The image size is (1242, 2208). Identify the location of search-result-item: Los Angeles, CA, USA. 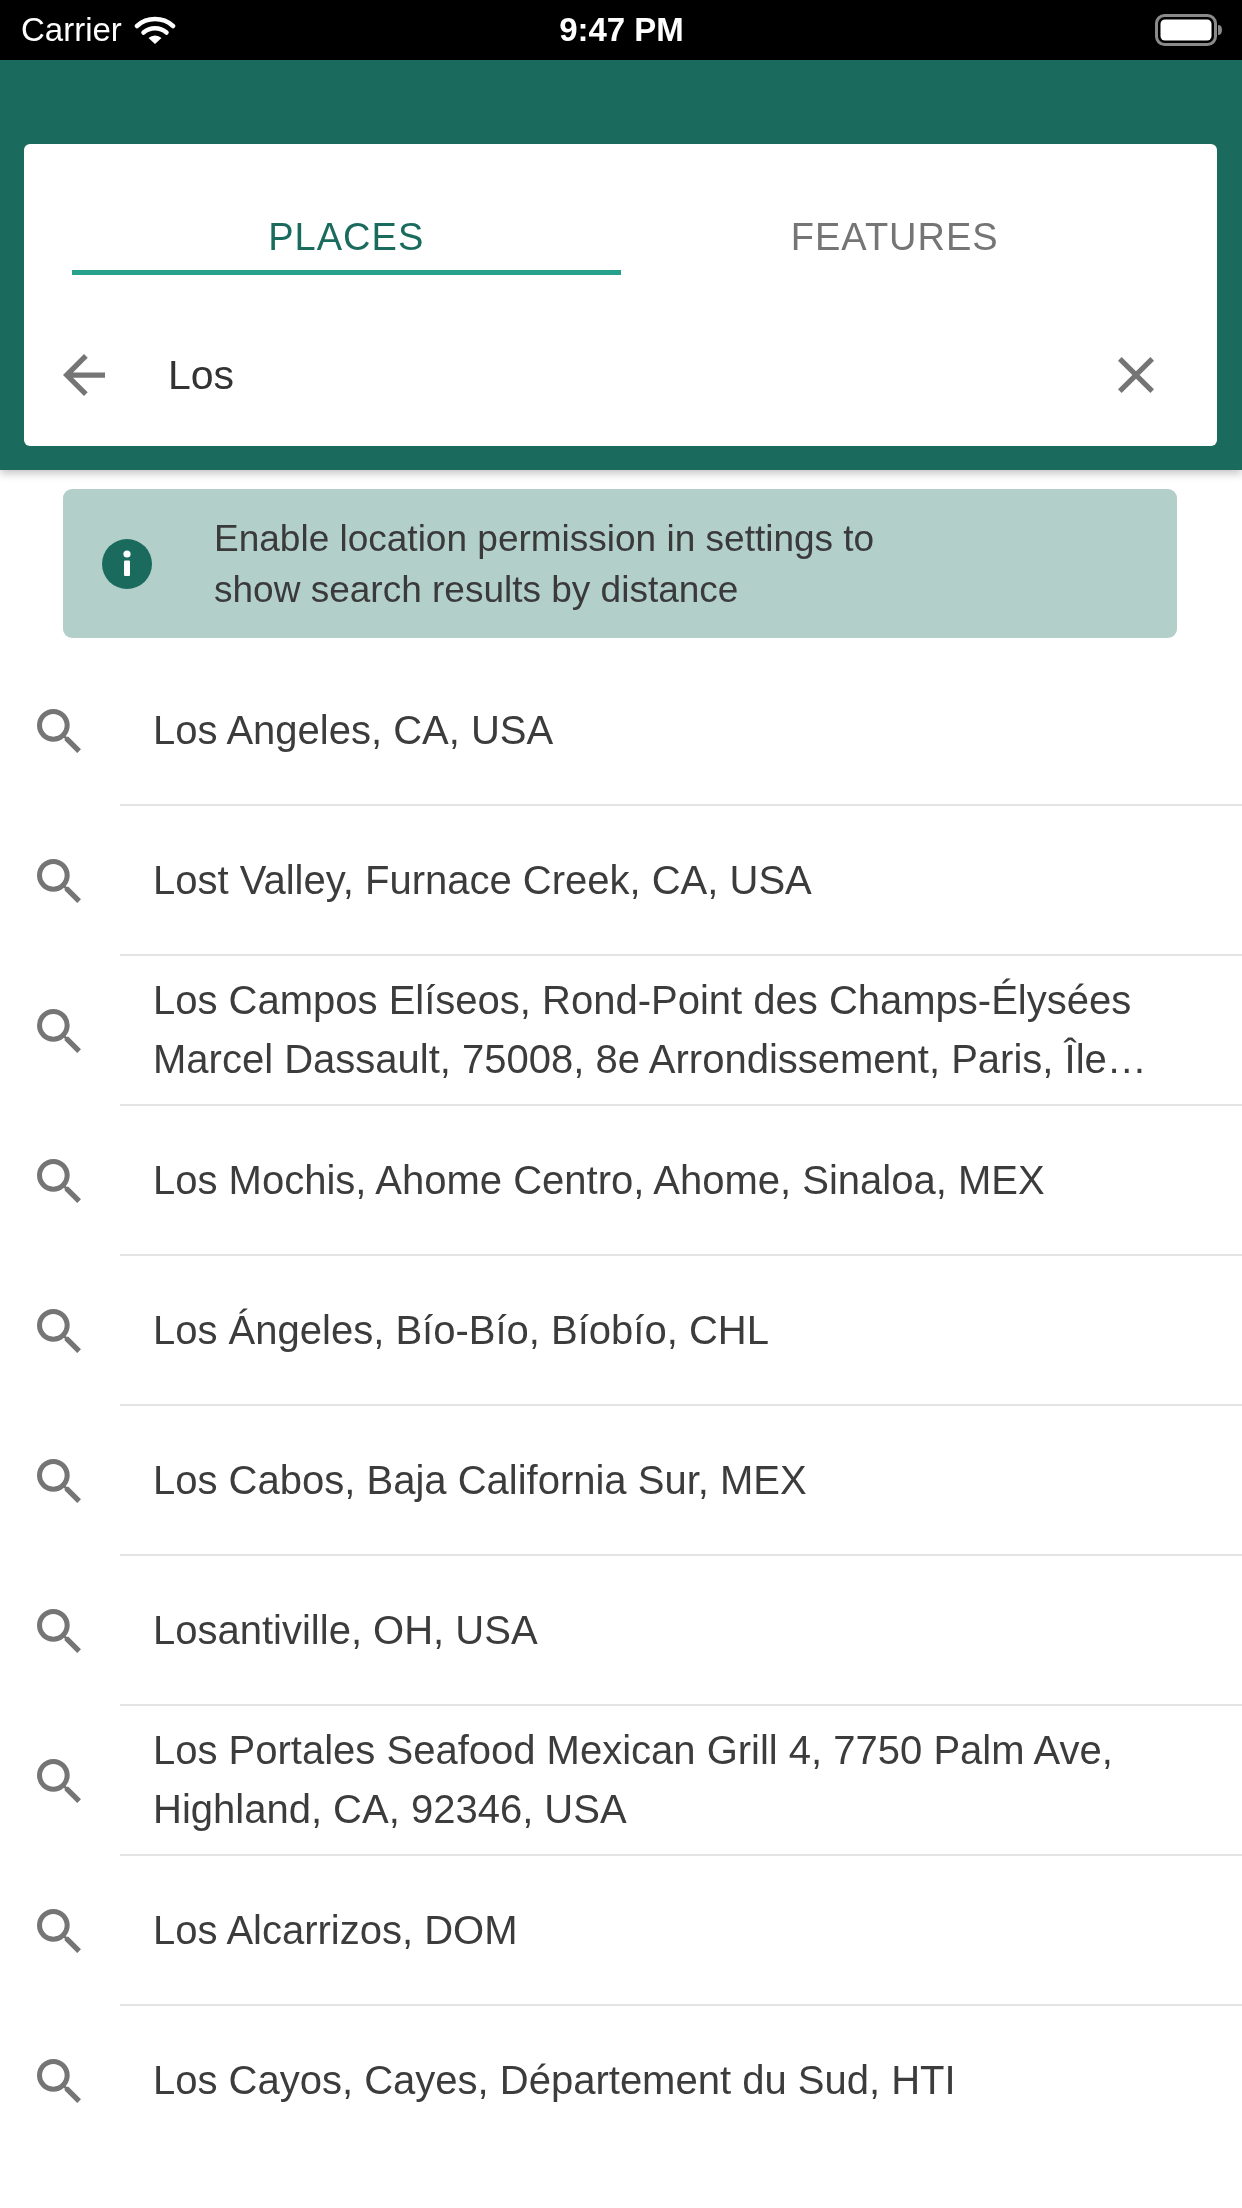
(621, 731).